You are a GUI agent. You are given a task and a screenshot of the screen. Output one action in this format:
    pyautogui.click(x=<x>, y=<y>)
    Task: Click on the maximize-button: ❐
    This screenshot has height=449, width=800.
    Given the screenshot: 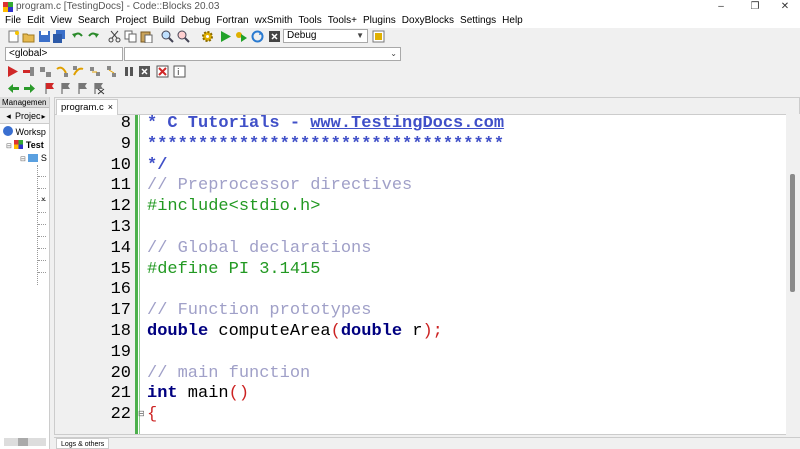 What is the action you would take?
    pyautogui.click(x=755, y=7)
    